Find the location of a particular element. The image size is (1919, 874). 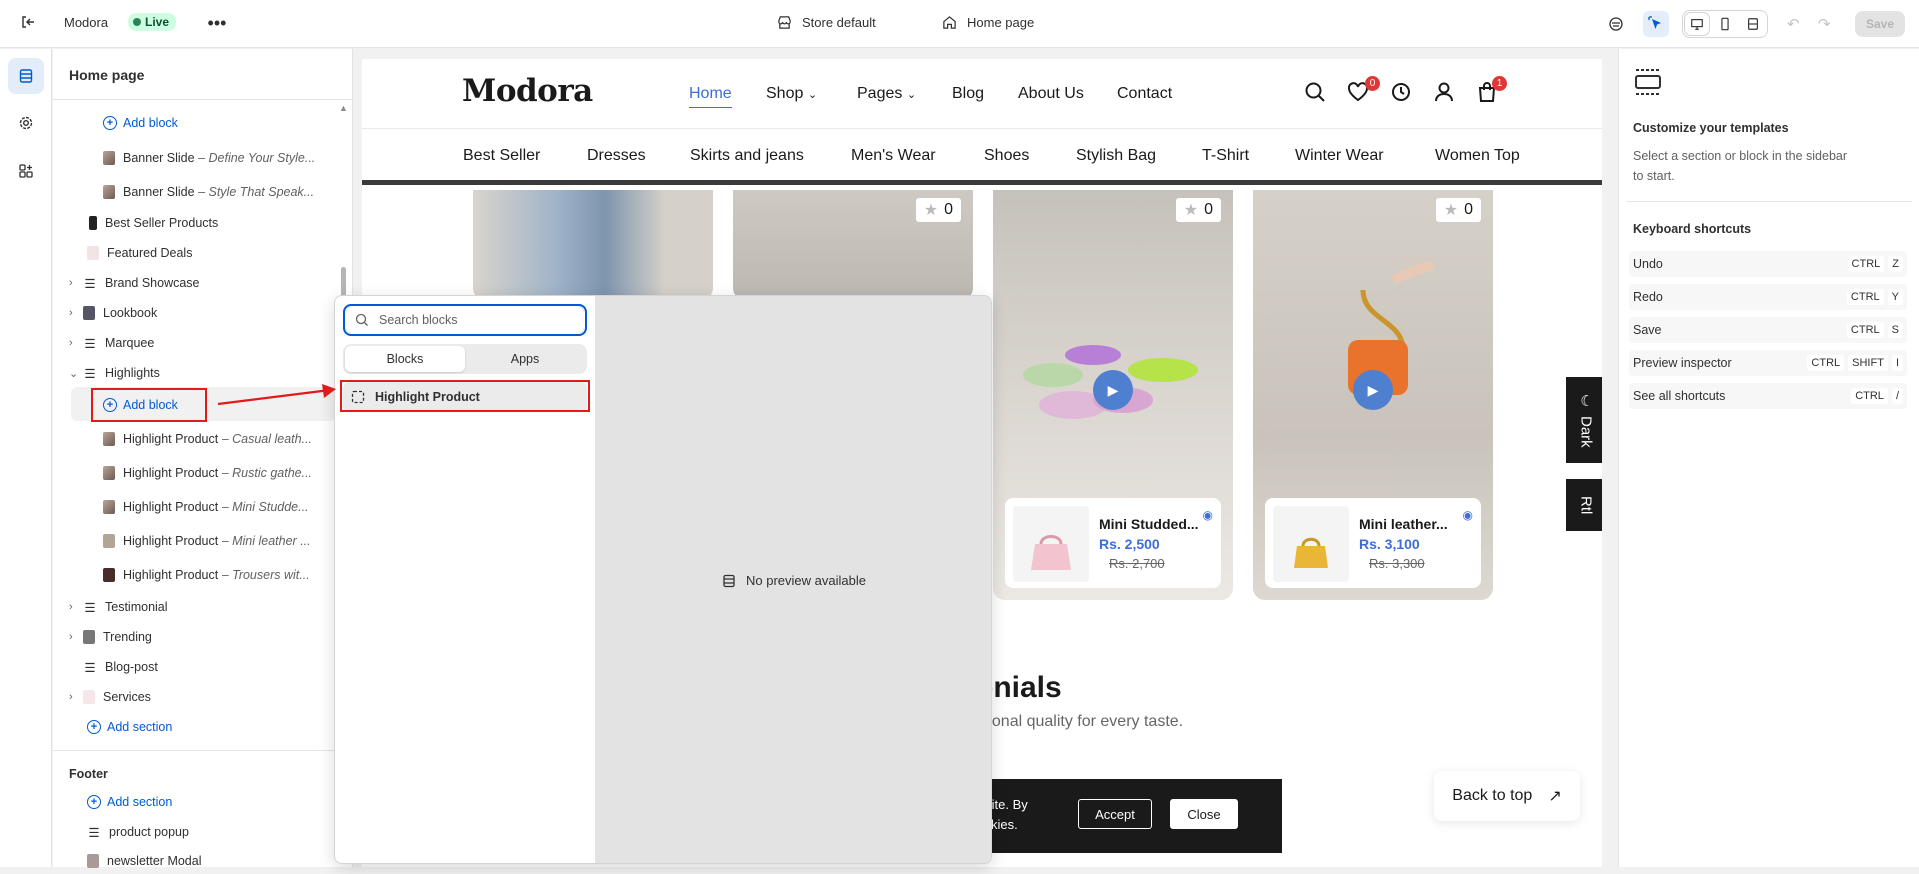

tab-blocks: Blocks is located at coordinates (405, 359).